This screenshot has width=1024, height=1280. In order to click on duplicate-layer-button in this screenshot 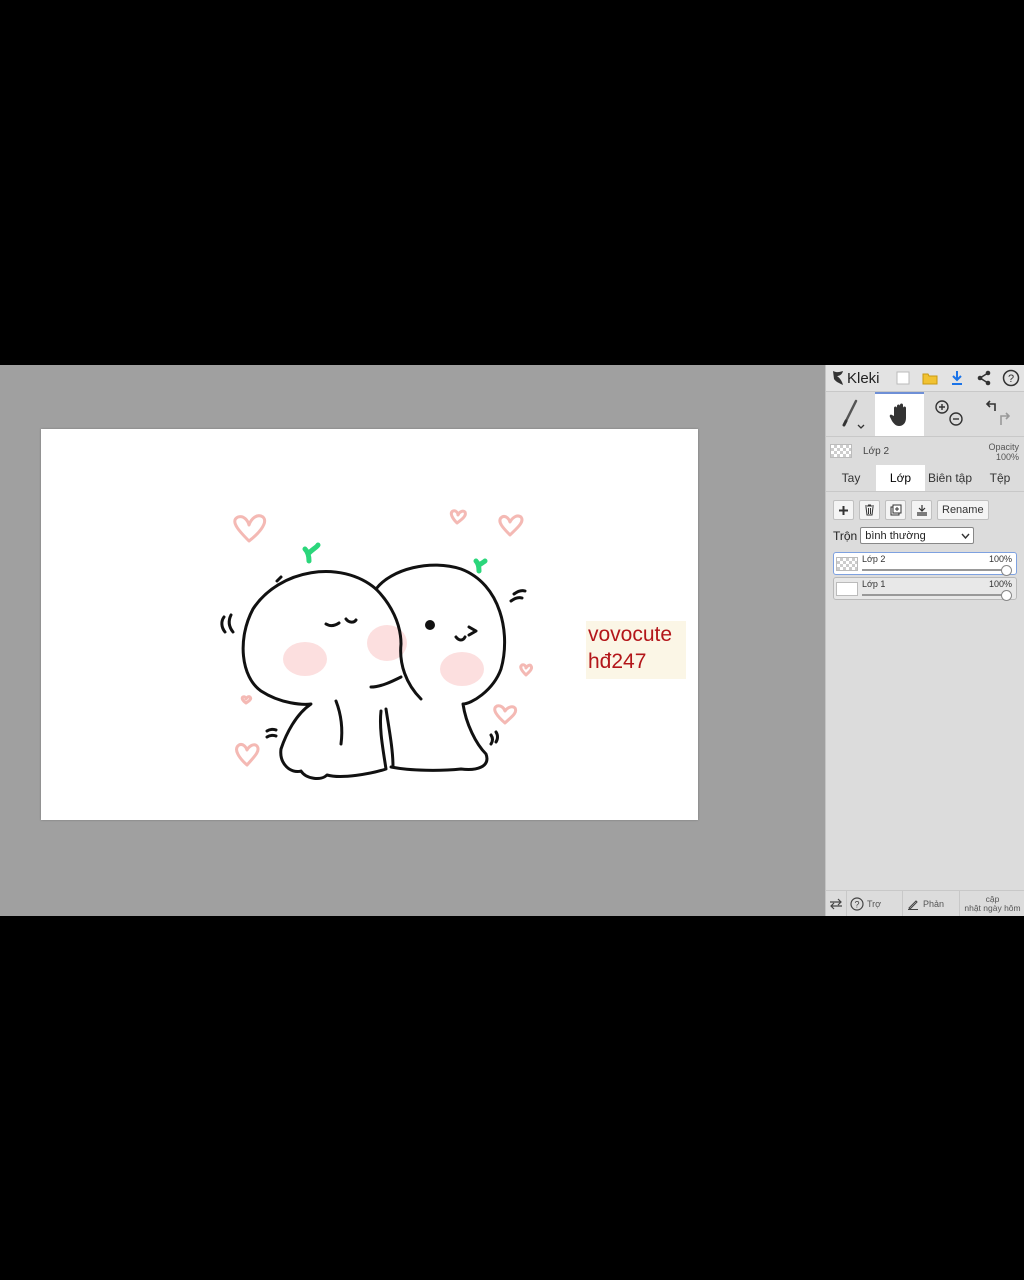, I will do `click(895, 510)`.